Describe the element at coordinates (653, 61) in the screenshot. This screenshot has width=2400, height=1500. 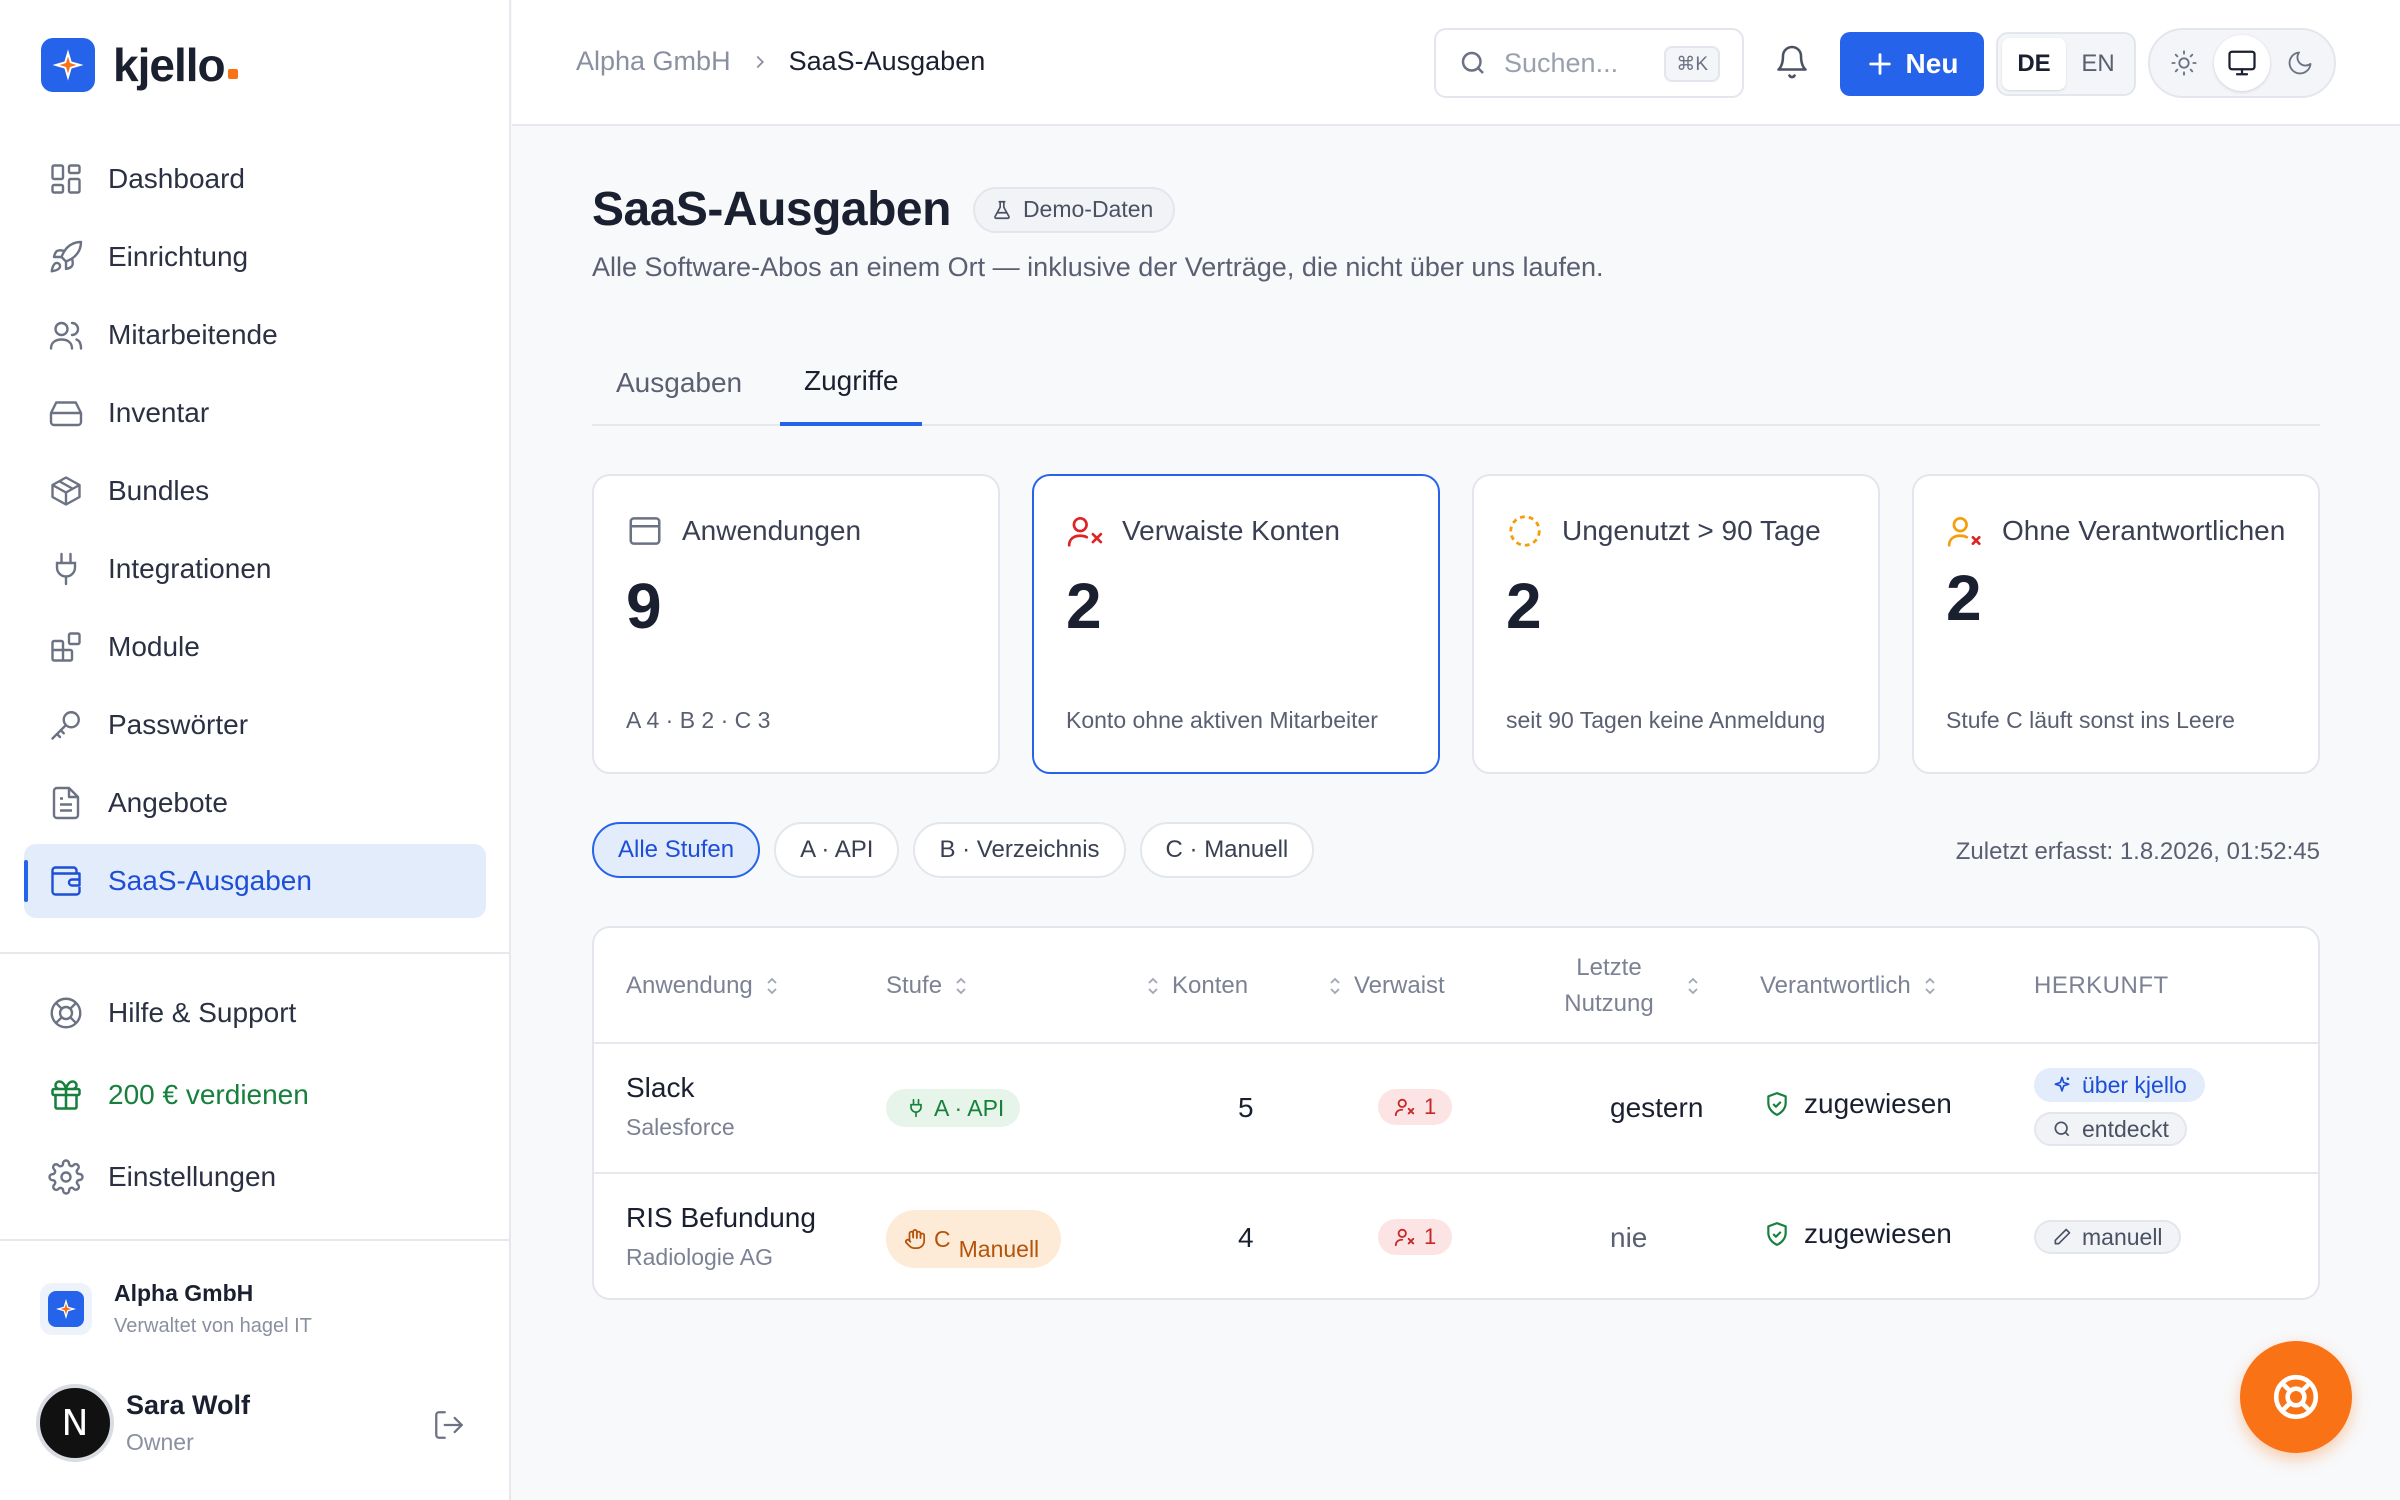
I see `breadcrumb-org: Alpha GmbH` at that location.